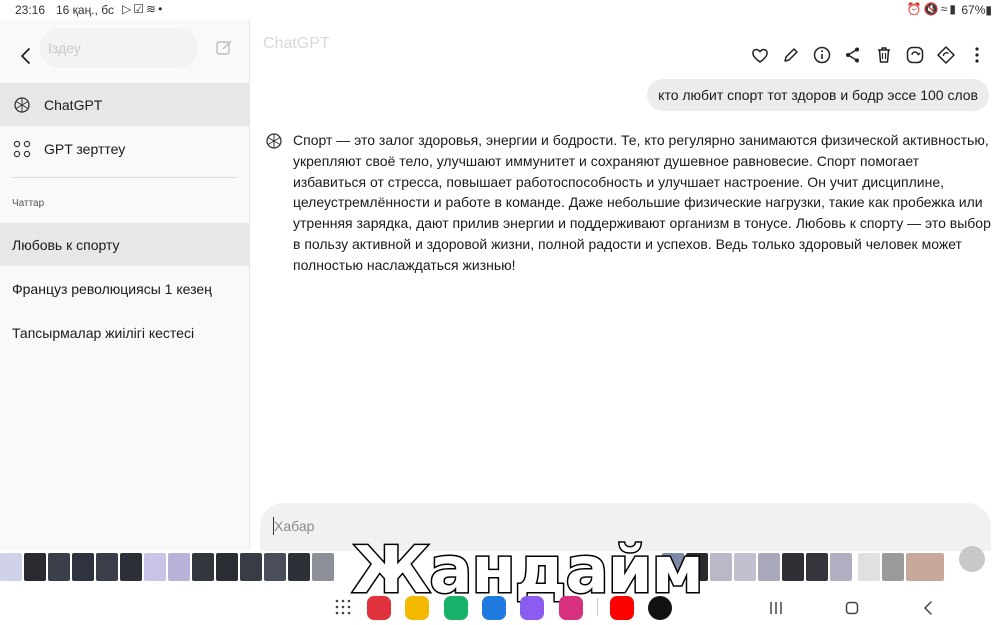 Image resolution: width=1000 pixels, height=625 pixels. Describe the element at coordinates (853, 55) in the screenshot. I see `share-icon` at that location.